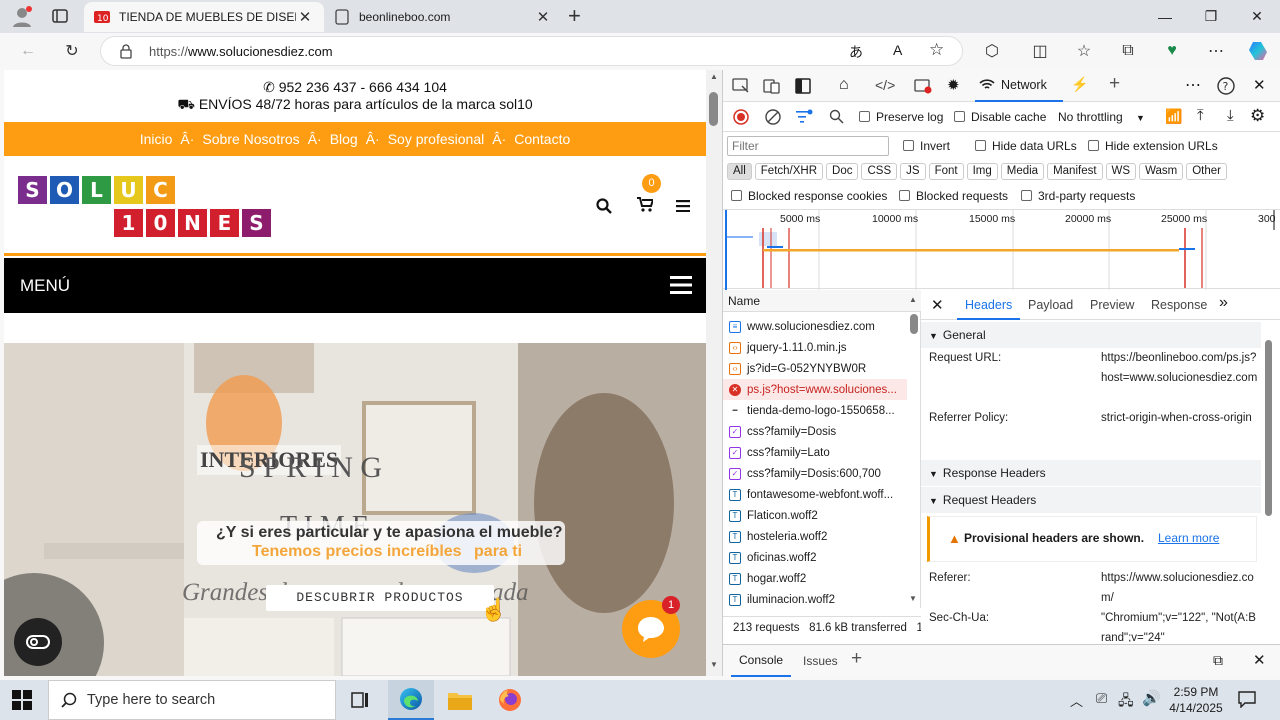 The height and width of the screenshot is (720, 1280). What do you see at coordinates (1230, 115) in the screenshot?
I see `export-har-icon: ⤓` at bounding box center [1230, 115].